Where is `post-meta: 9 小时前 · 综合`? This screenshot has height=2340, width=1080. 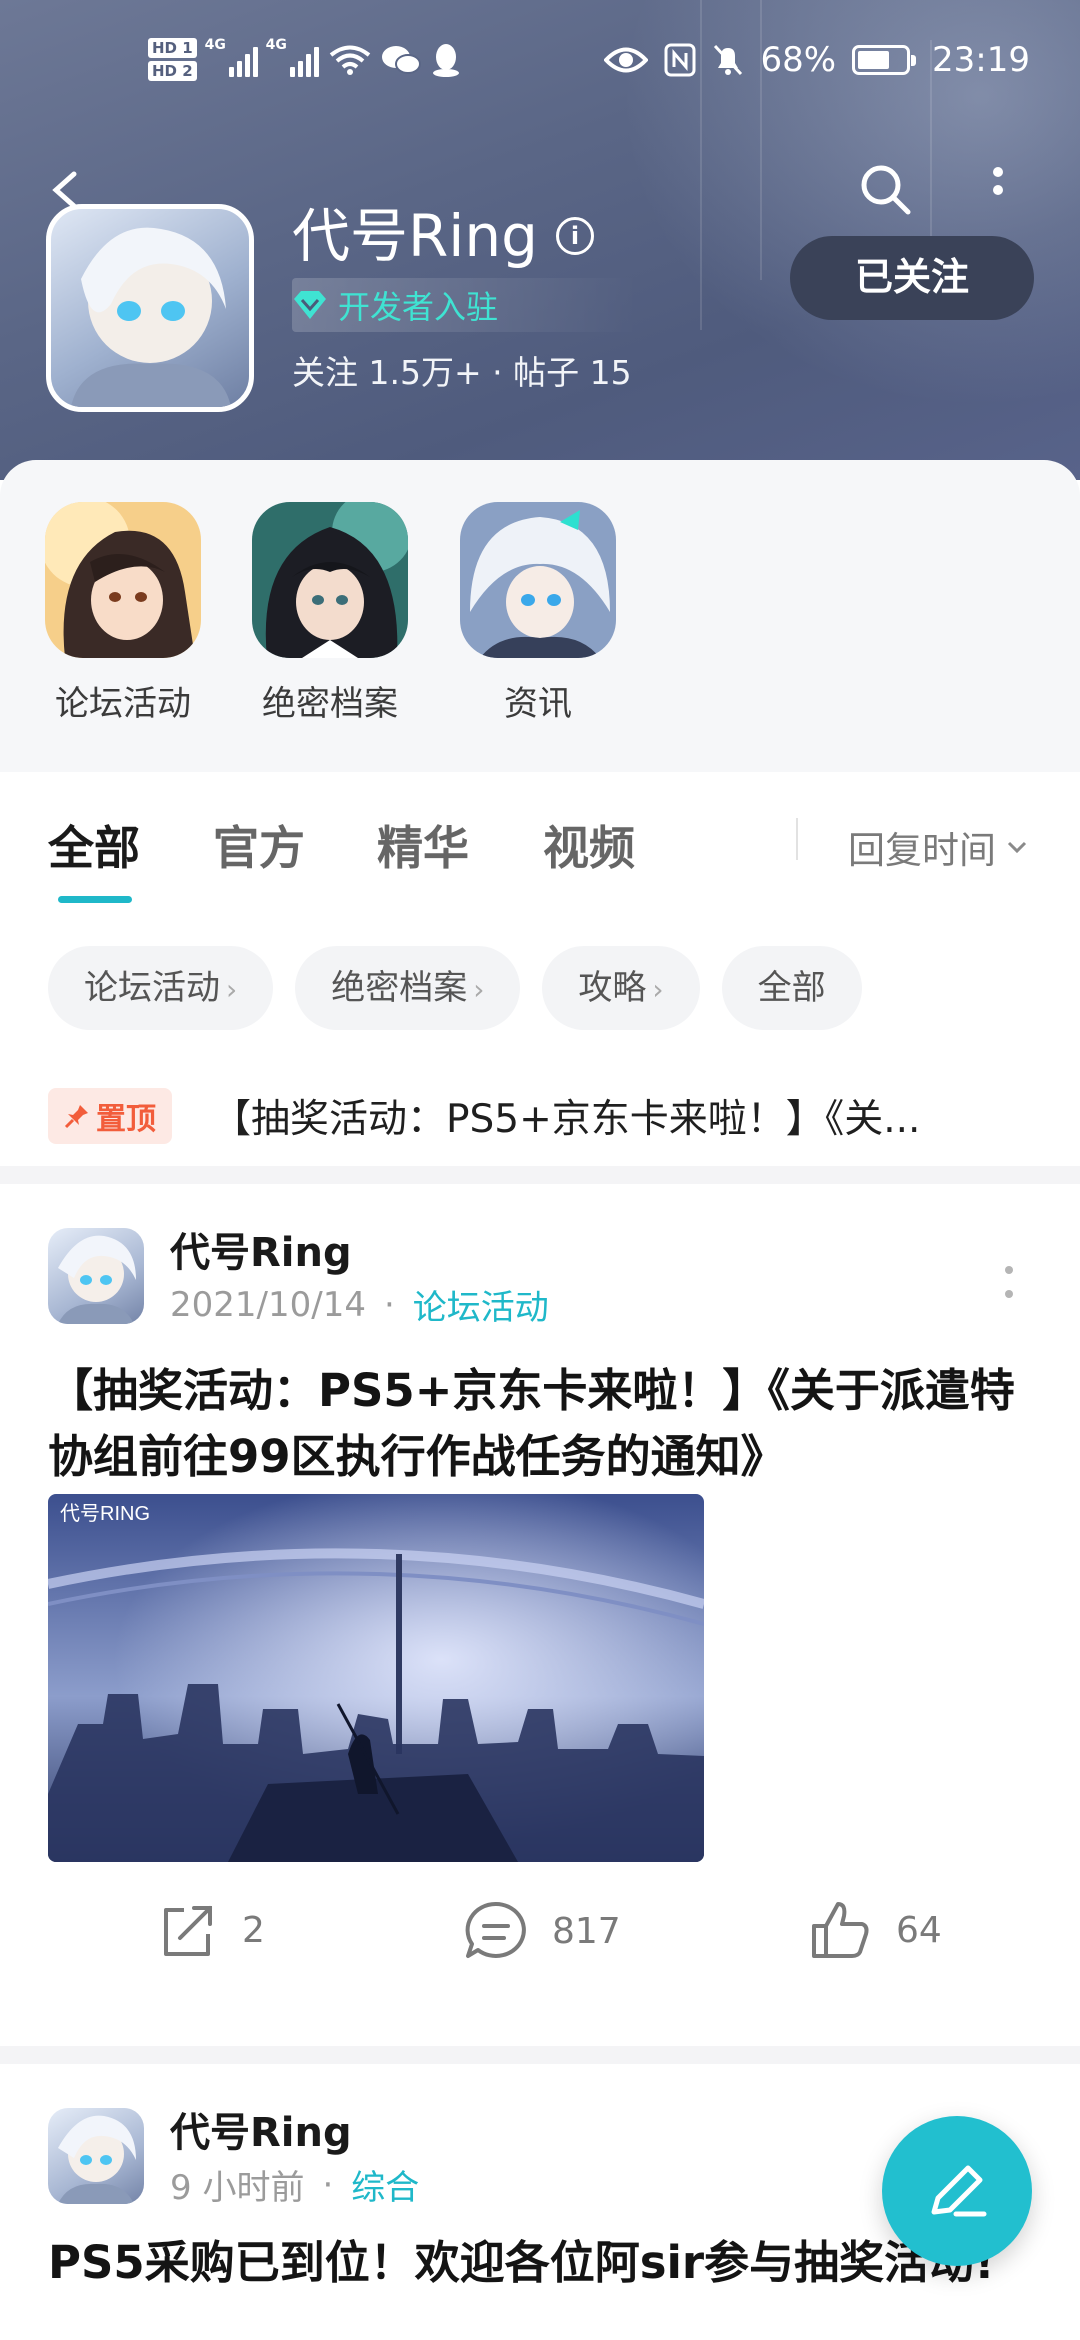
post-meta: 9 小时前 · 综合 is located at coordinates (294, 2184).